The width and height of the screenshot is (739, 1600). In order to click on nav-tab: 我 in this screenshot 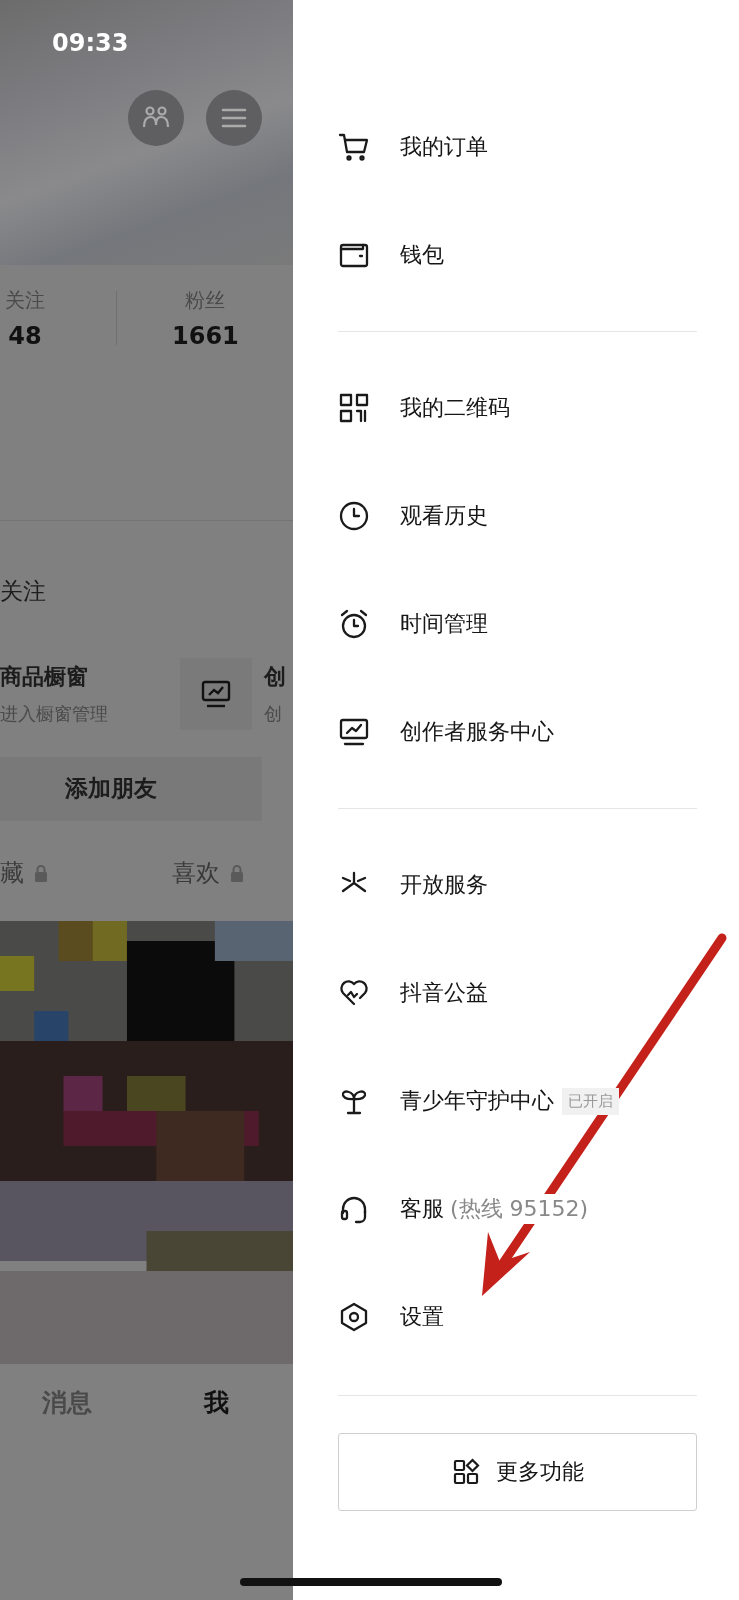, I will do `click(216, 1402)`.